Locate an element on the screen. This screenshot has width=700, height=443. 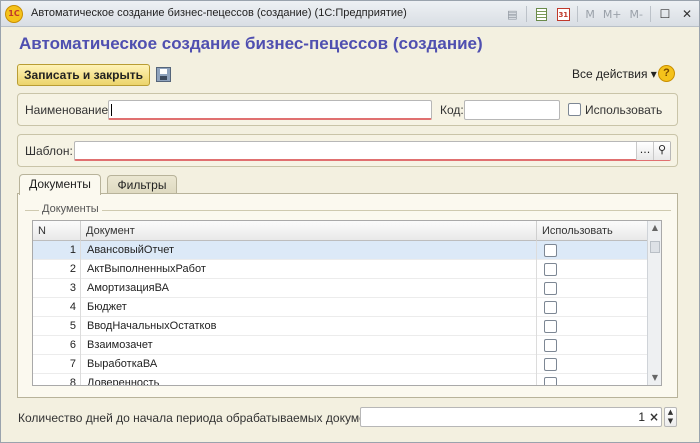
table-row: 8 Доверенность is located at coordinates (340, 379).